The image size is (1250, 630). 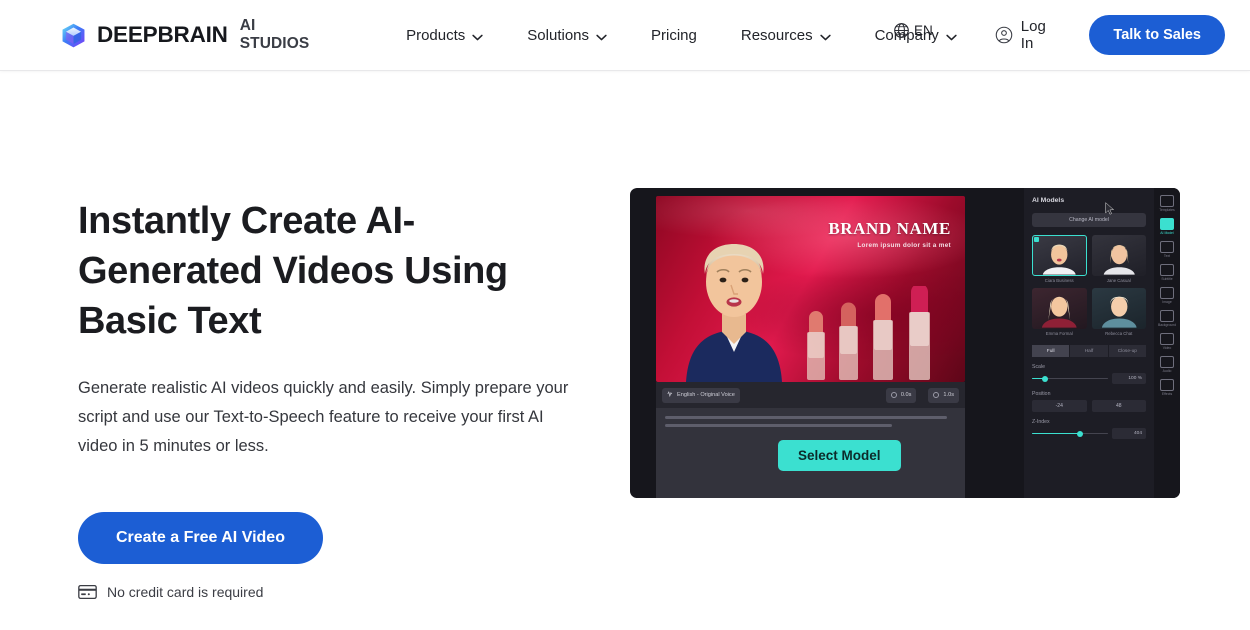 I want to click on login-label: Log In, so click(x=1033, y=35).